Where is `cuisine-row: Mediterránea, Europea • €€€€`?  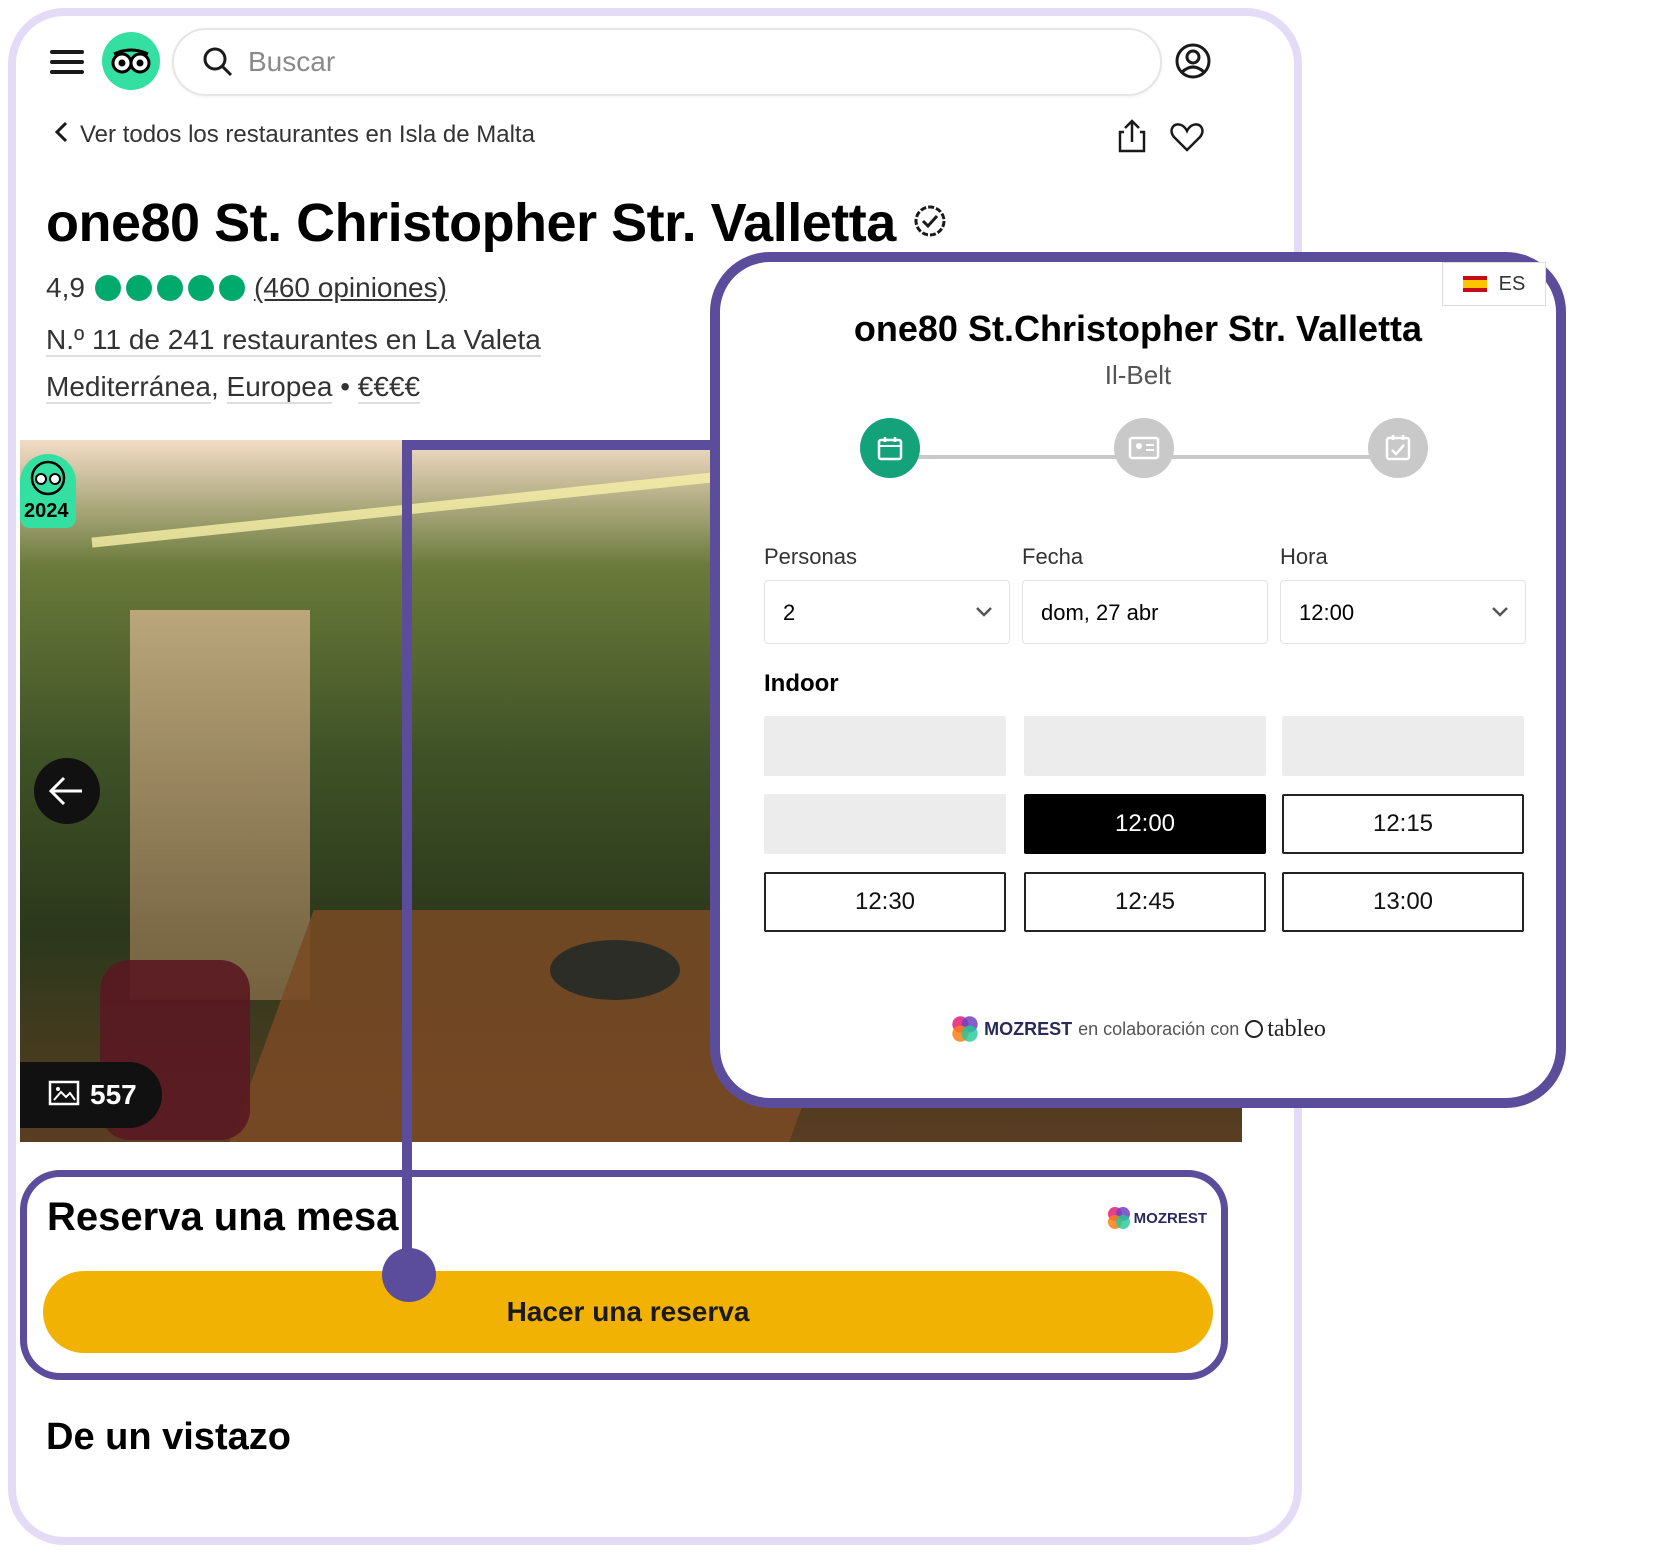
cuisine-row: Mediterránea, Europea • €€€€ is located at coordinates (233, 387).